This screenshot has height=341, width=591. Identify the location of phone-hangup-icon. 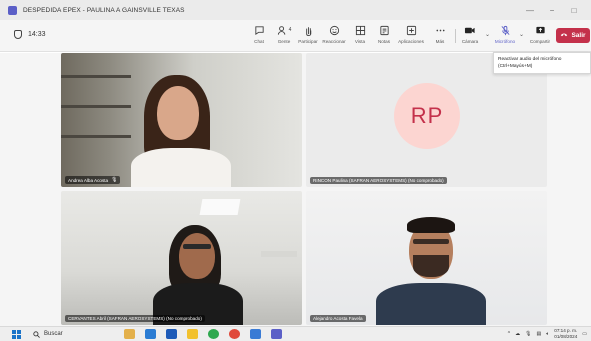
(564, 35).